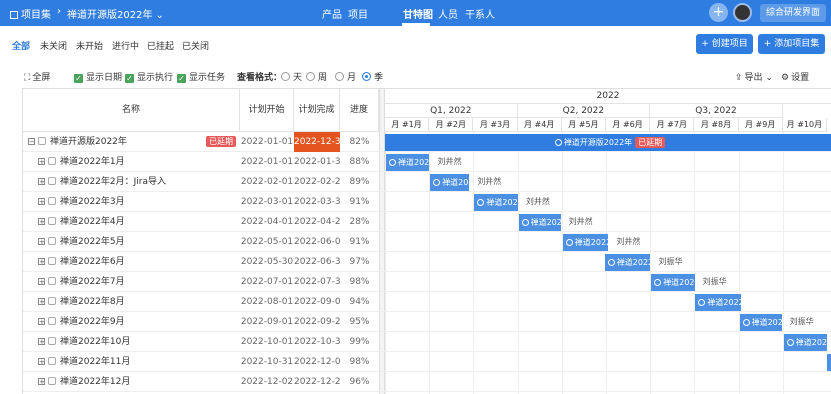 This screenshot has height=394, width=831. I want to click on create-project-button: + 创建项目, so click(724, 44).